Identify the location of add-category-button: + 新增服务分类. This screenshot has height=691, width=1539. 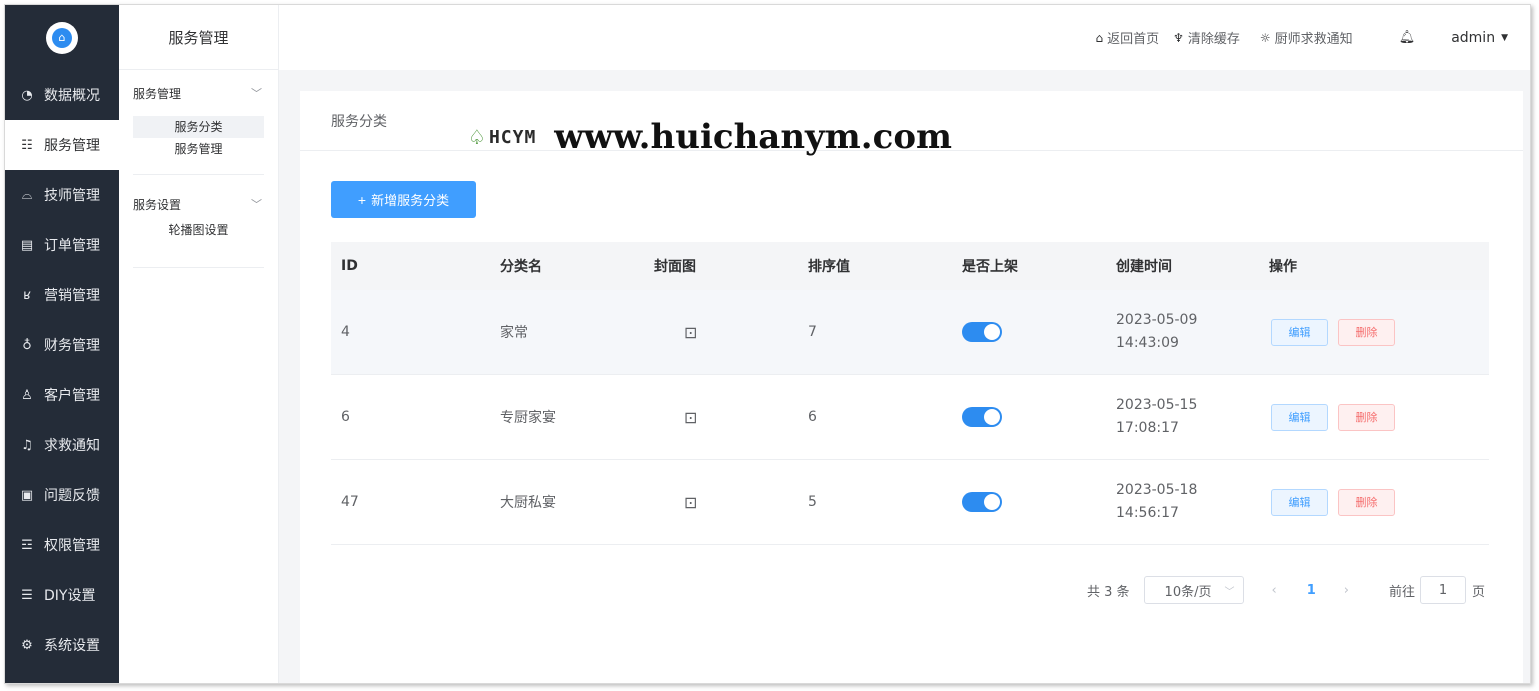
(403, 199).